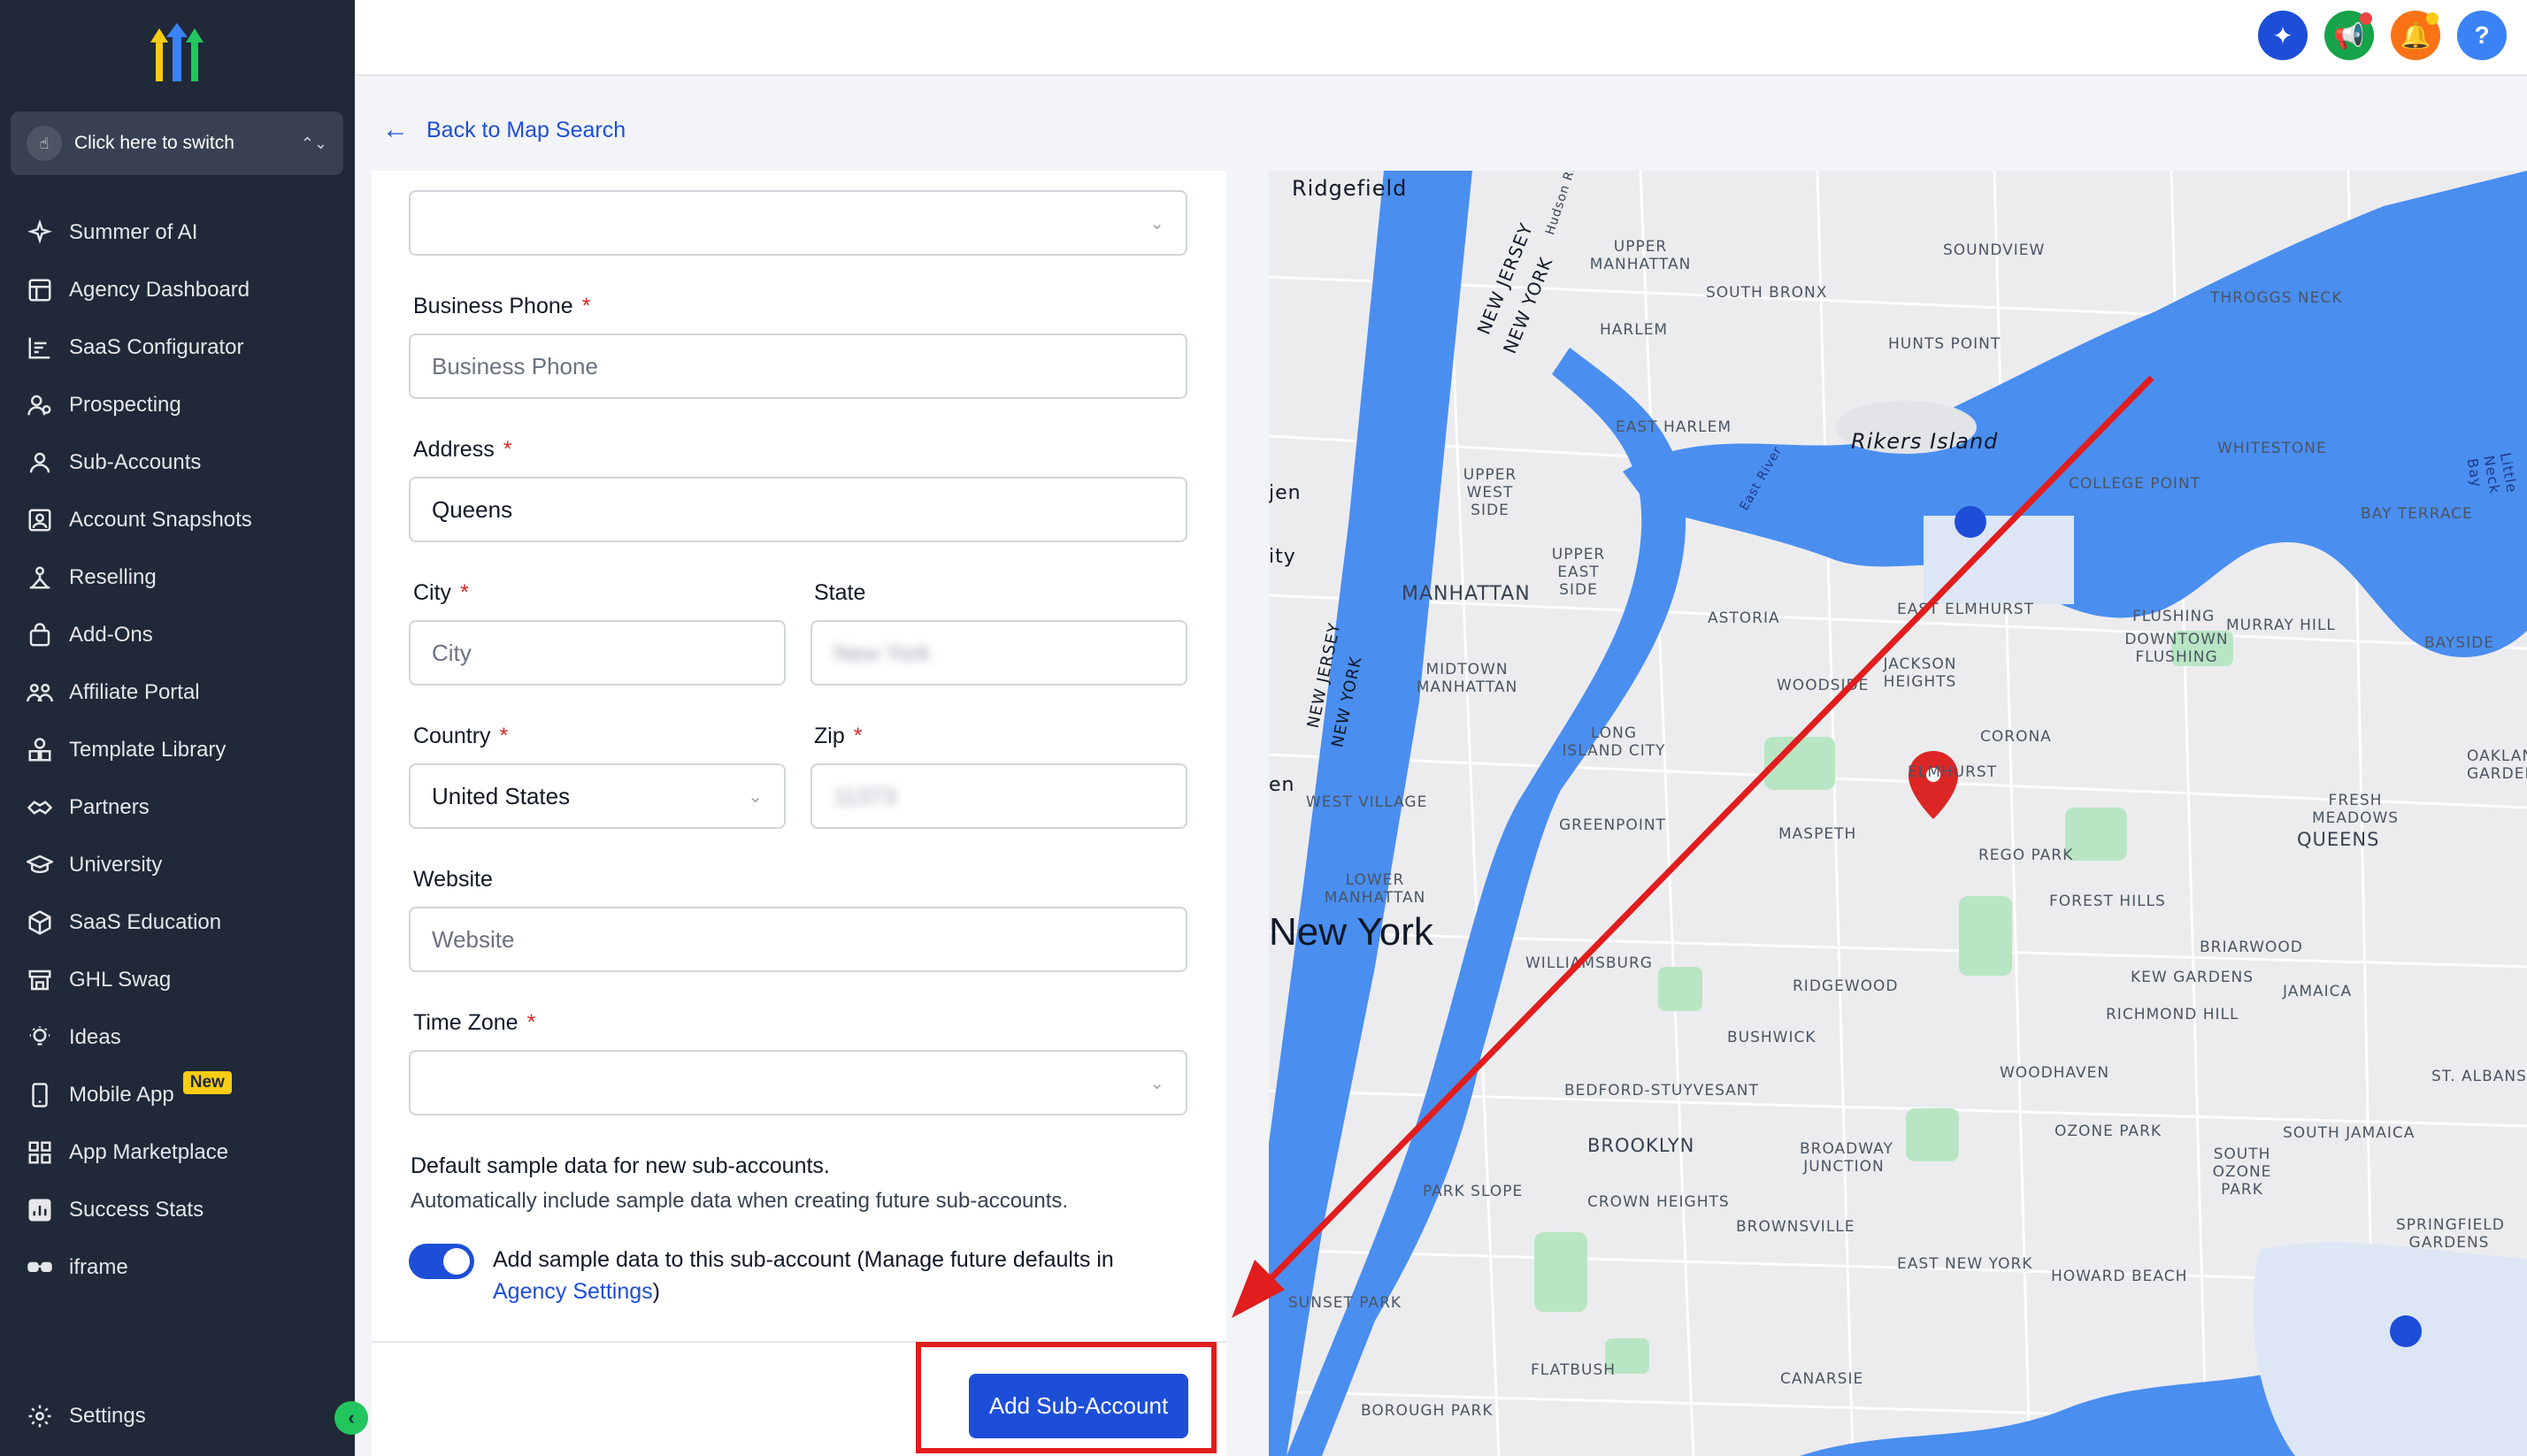 The width and height of the screenshot is (2527, 1456). Describe the element at coordinates (177, 864) in the screenshot. I see `sidebar-item-university: University` at that location.